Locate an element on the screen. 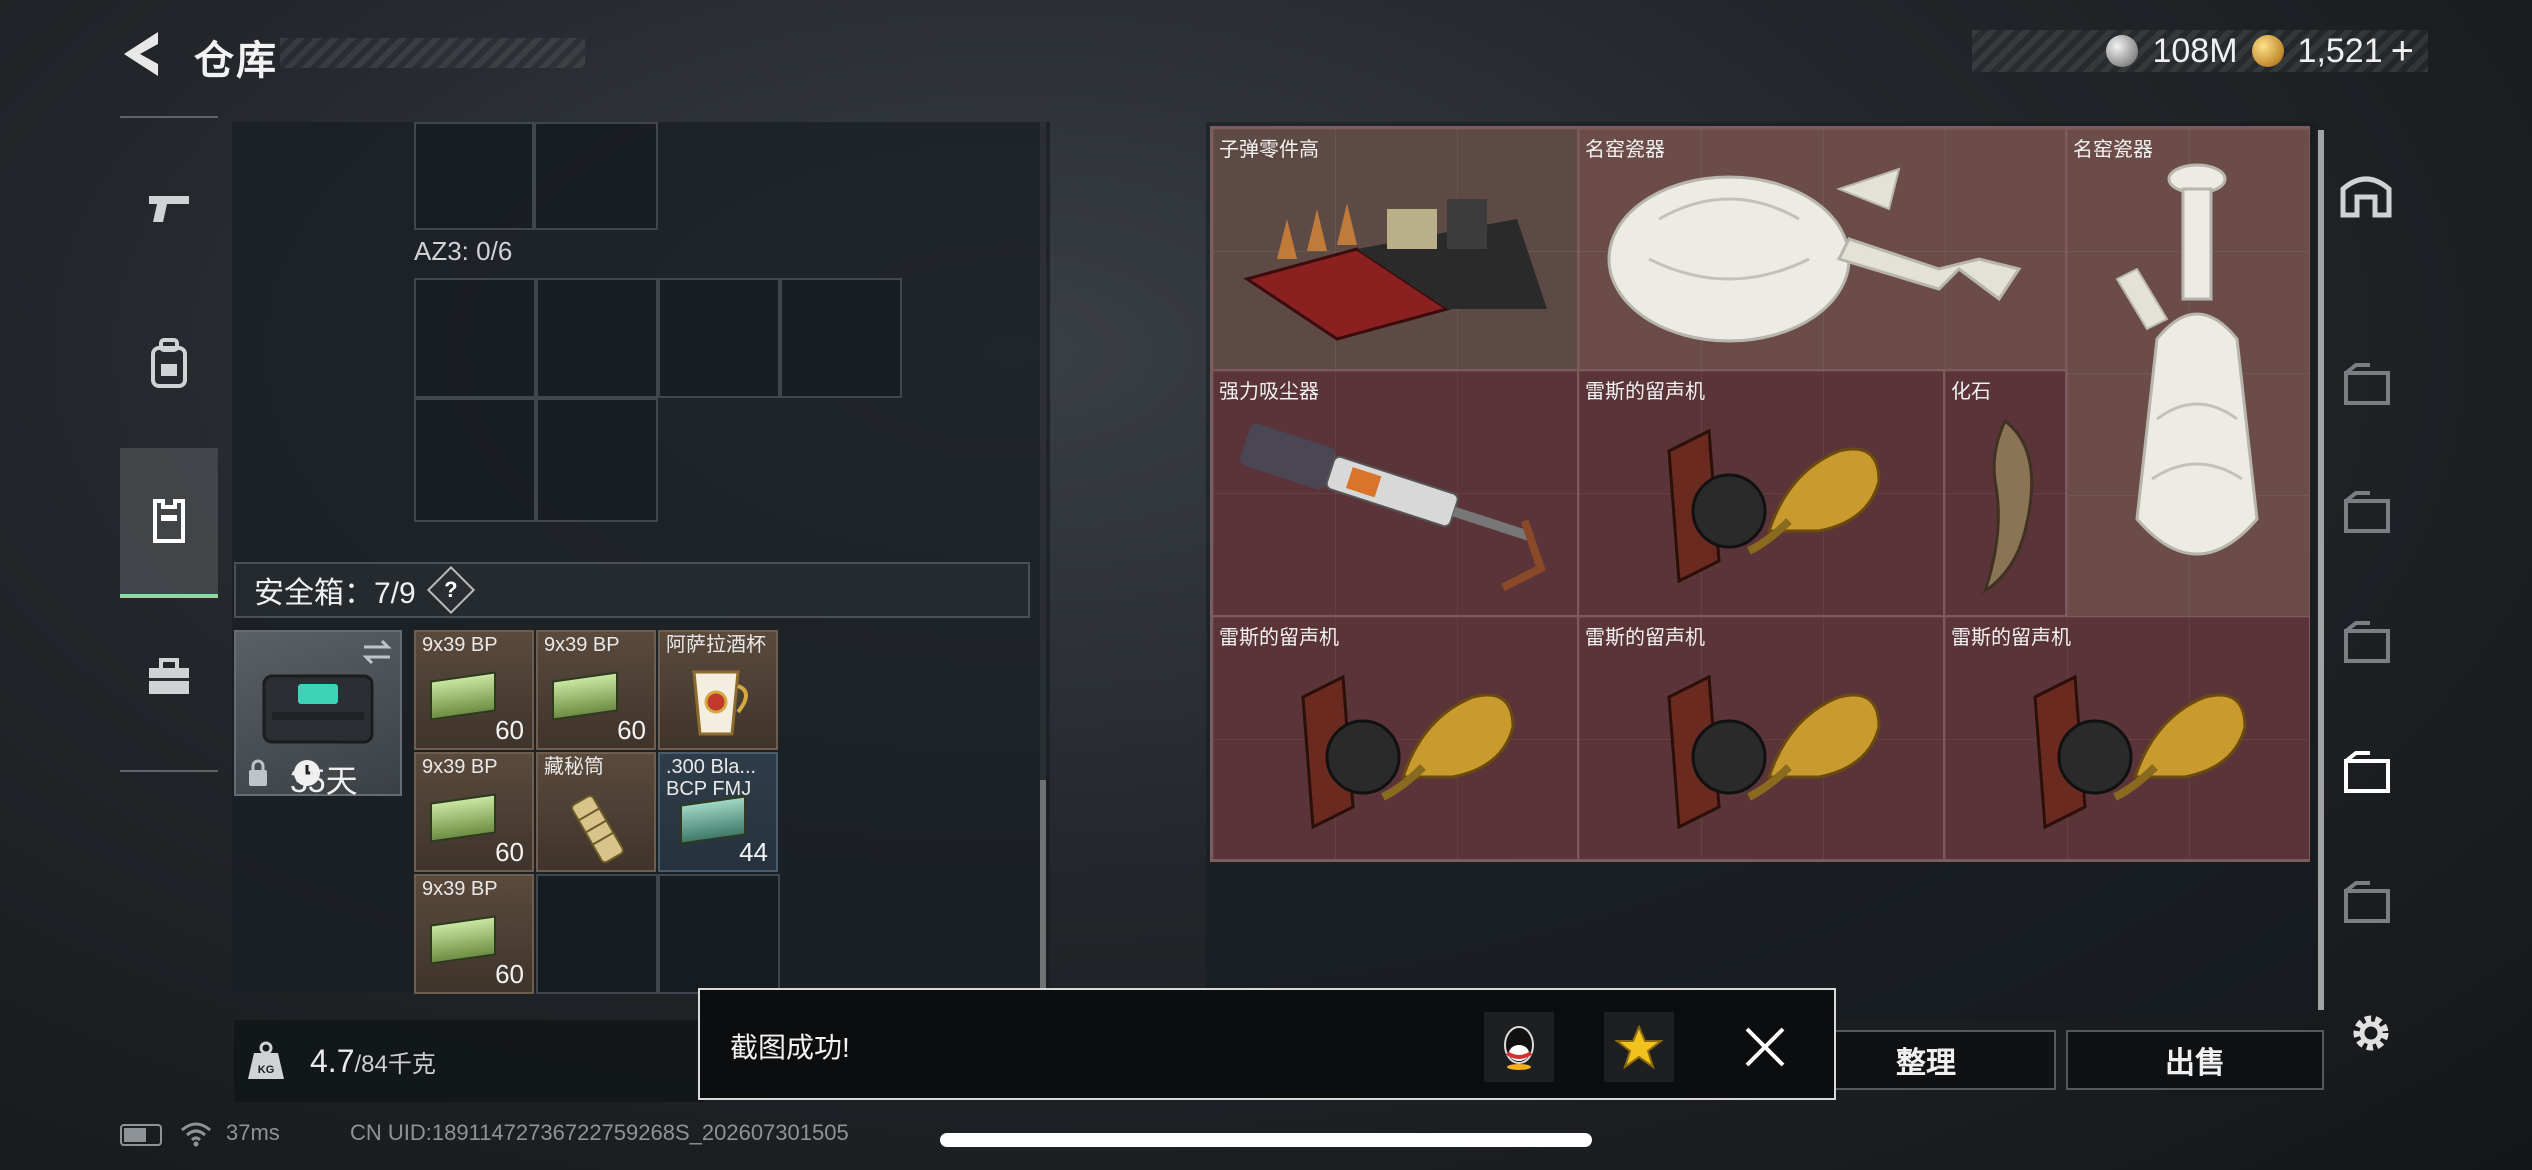 This screenshot has height=1170, width=2532. help-icon: ? is located at coordinates (450, 590).